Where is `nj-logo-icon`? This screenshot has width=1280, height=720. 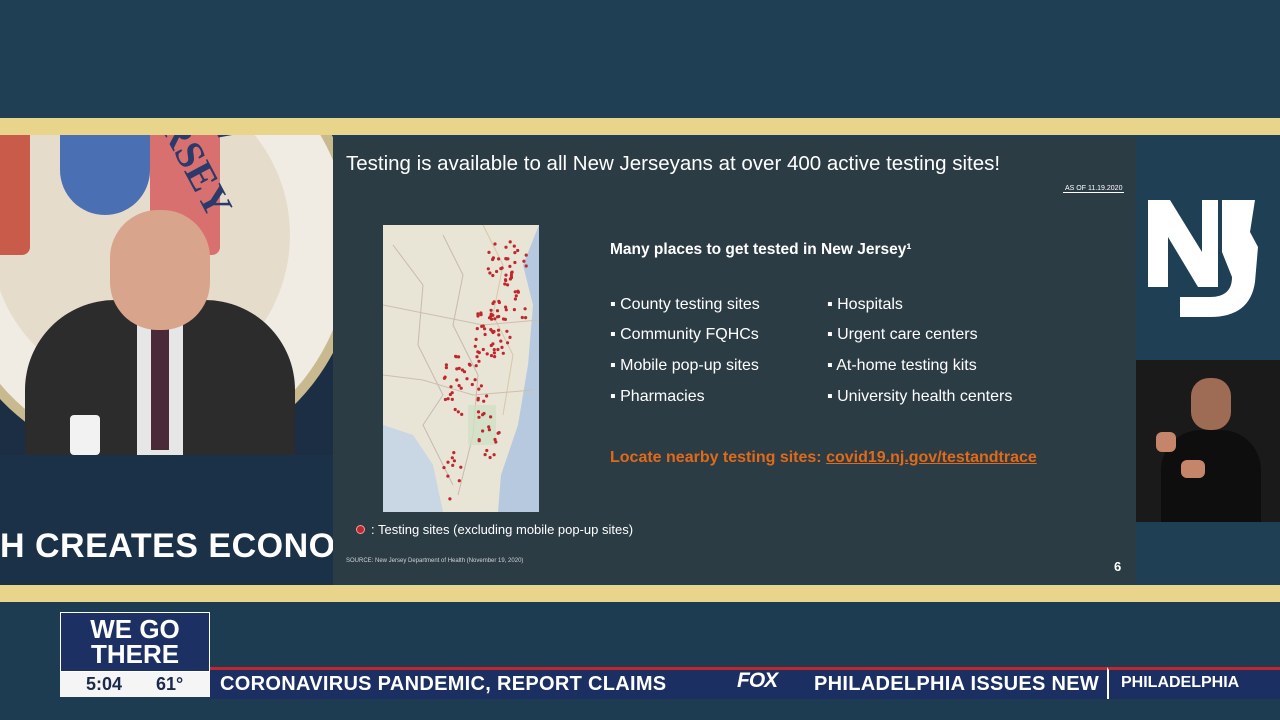
nj-logo-icon is located at coordinates (1203, 258).